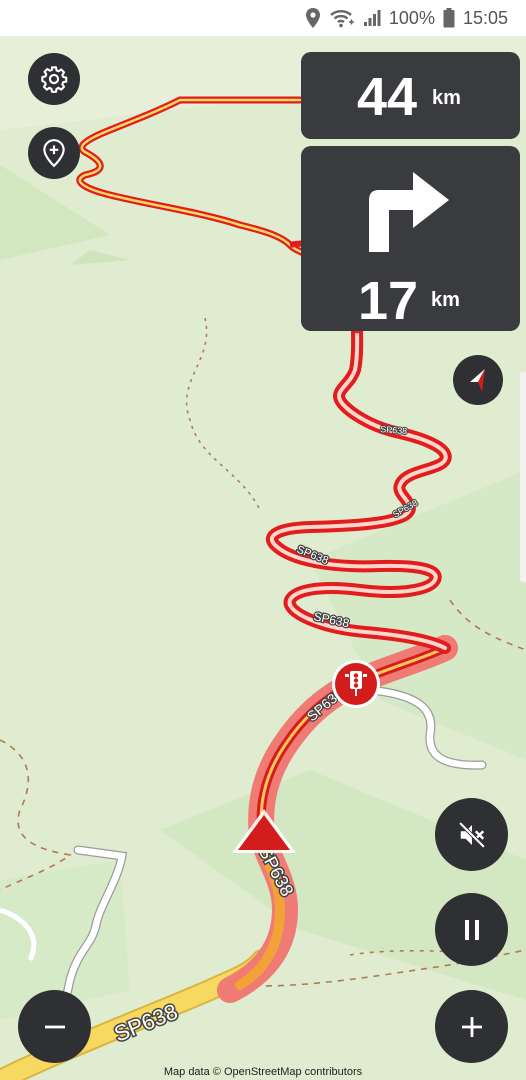 This screenshot has width=526, height=1080. I want to click on pause-icon, so click(471, 929).